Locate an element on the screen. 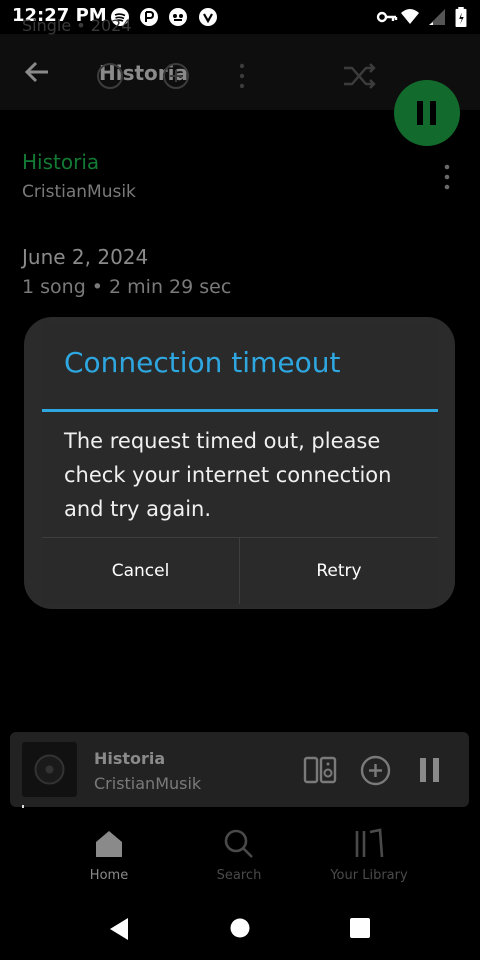 Image resolution: width=480 pixels, height=960 pixels. dialog-title-divider is located at coordinates (240, 410).